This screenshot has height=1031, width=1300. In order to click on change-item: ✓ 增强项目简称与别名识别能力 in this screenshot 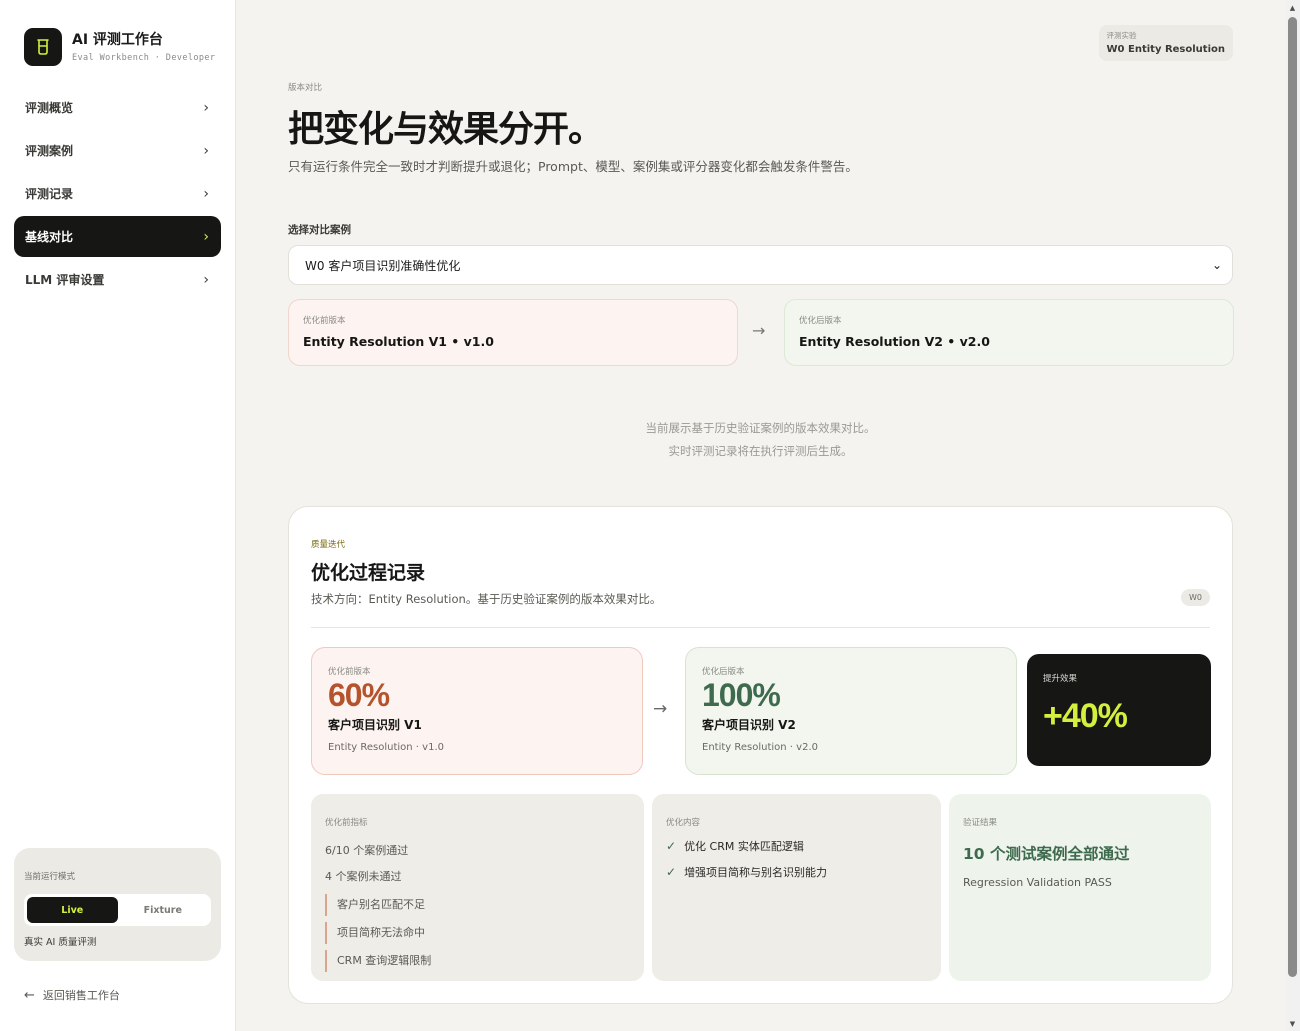, I will do `click(796, 872)`.